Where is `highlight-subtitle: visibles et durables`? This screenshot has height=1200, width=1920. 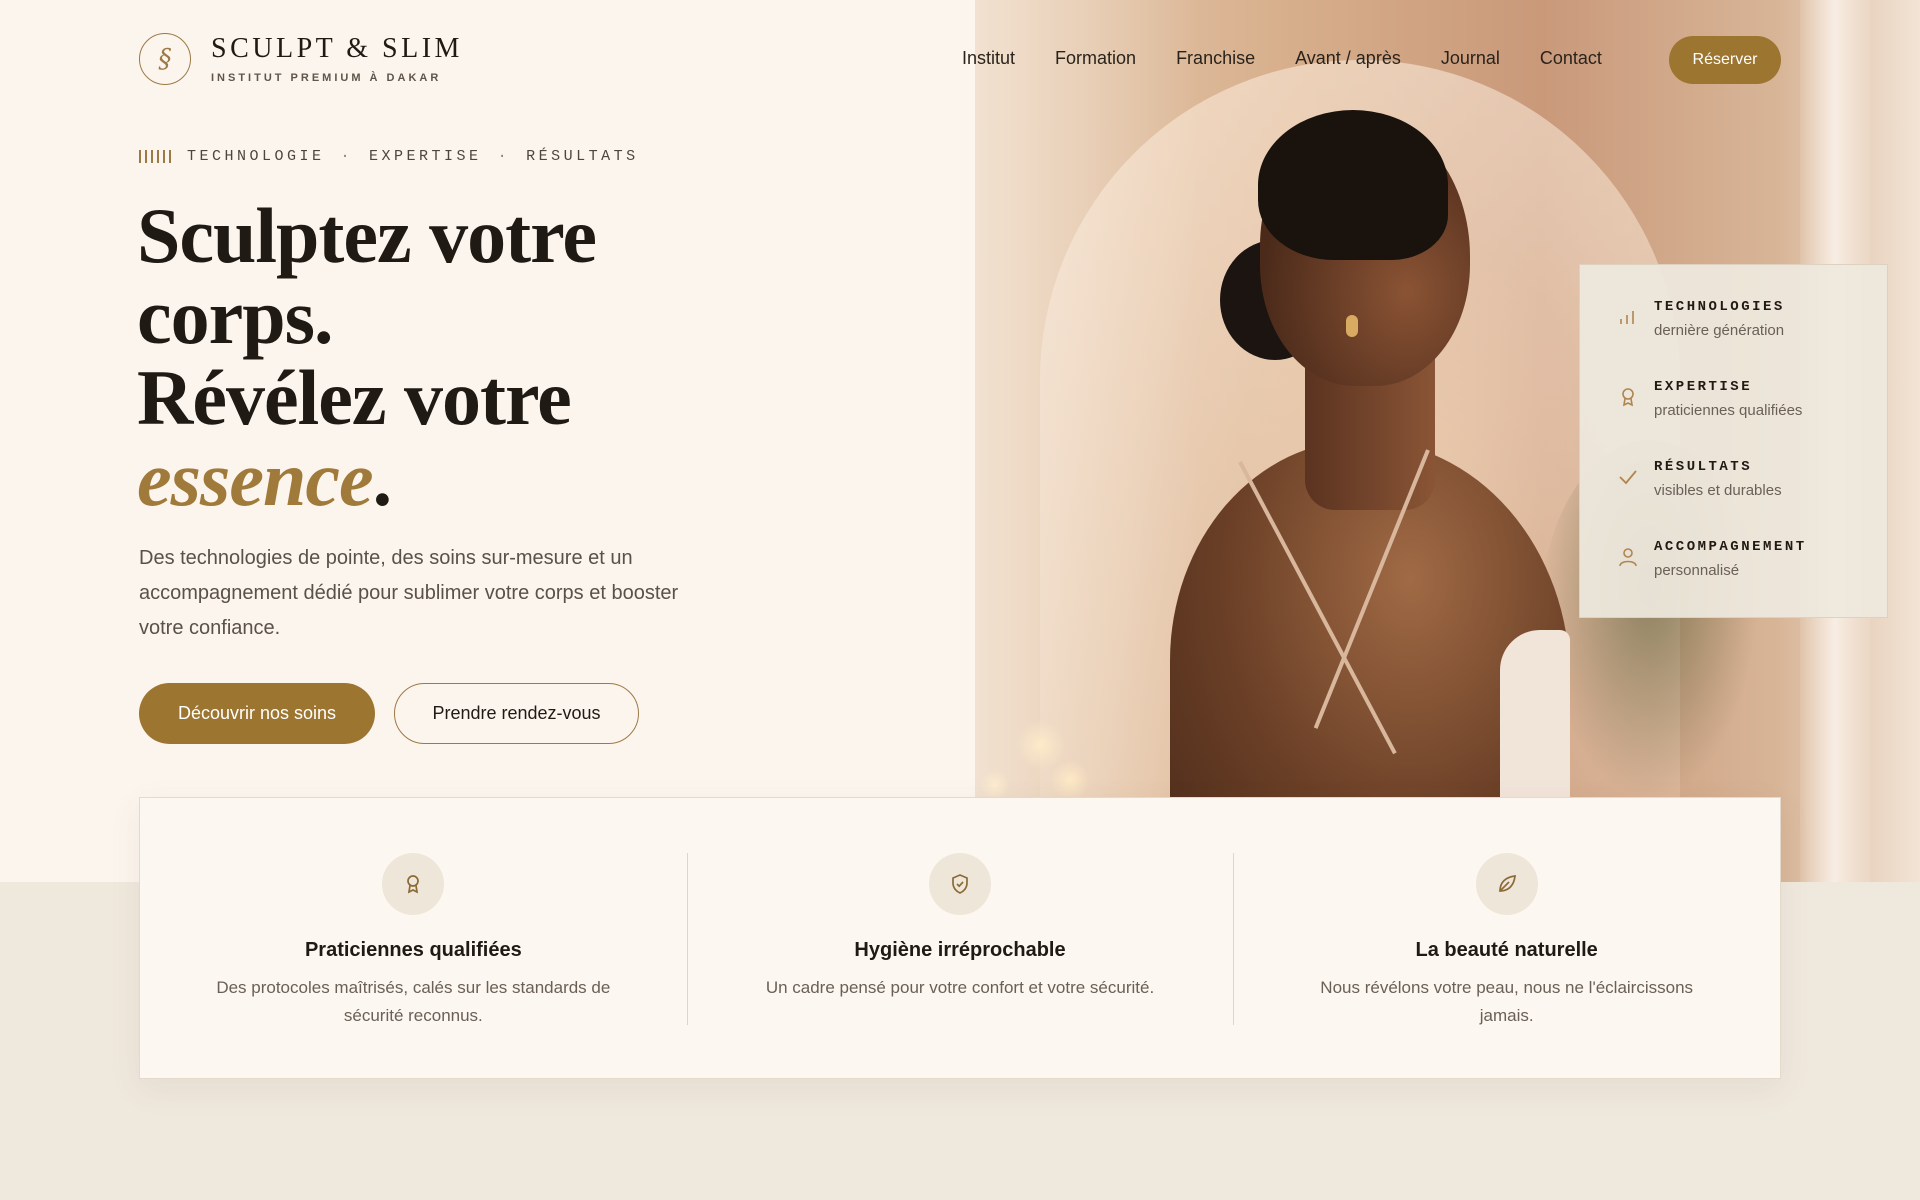 highlight-subtitle: visibles et durables is located at coordinates (1718, 490).